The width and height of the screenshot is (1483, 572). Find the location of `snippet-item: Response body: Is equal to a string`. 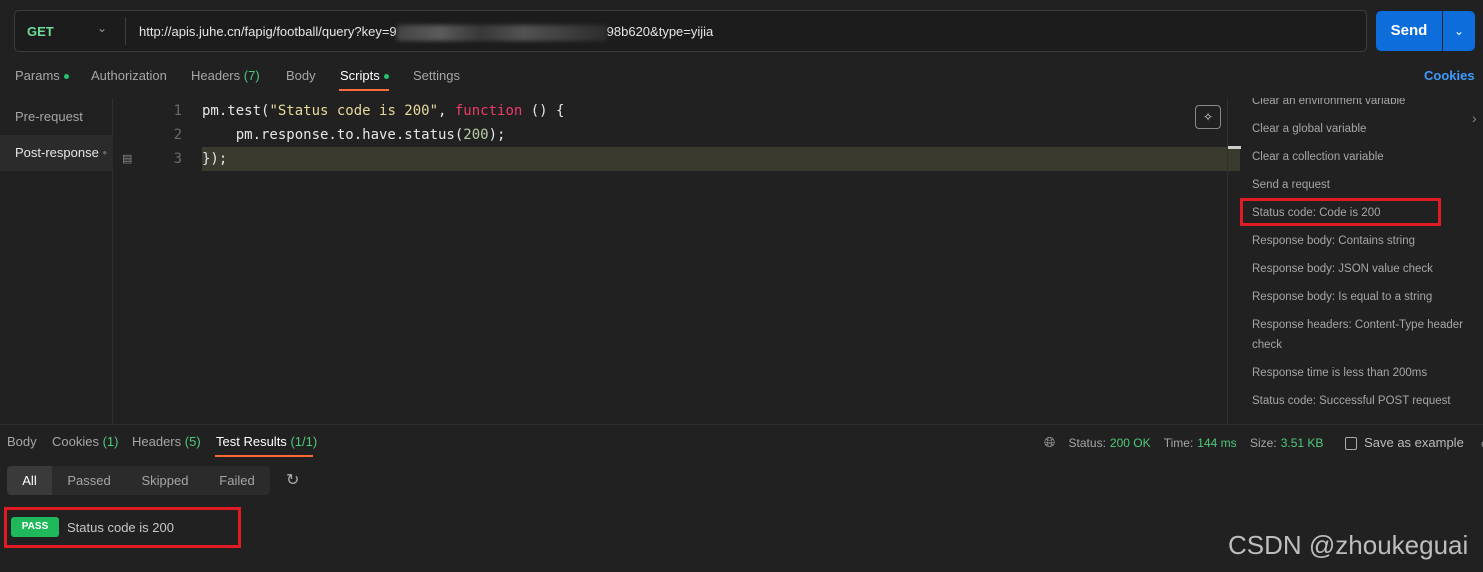

snippet-item: Response body: Is equal to a string is located at coordinates (1364, 297).